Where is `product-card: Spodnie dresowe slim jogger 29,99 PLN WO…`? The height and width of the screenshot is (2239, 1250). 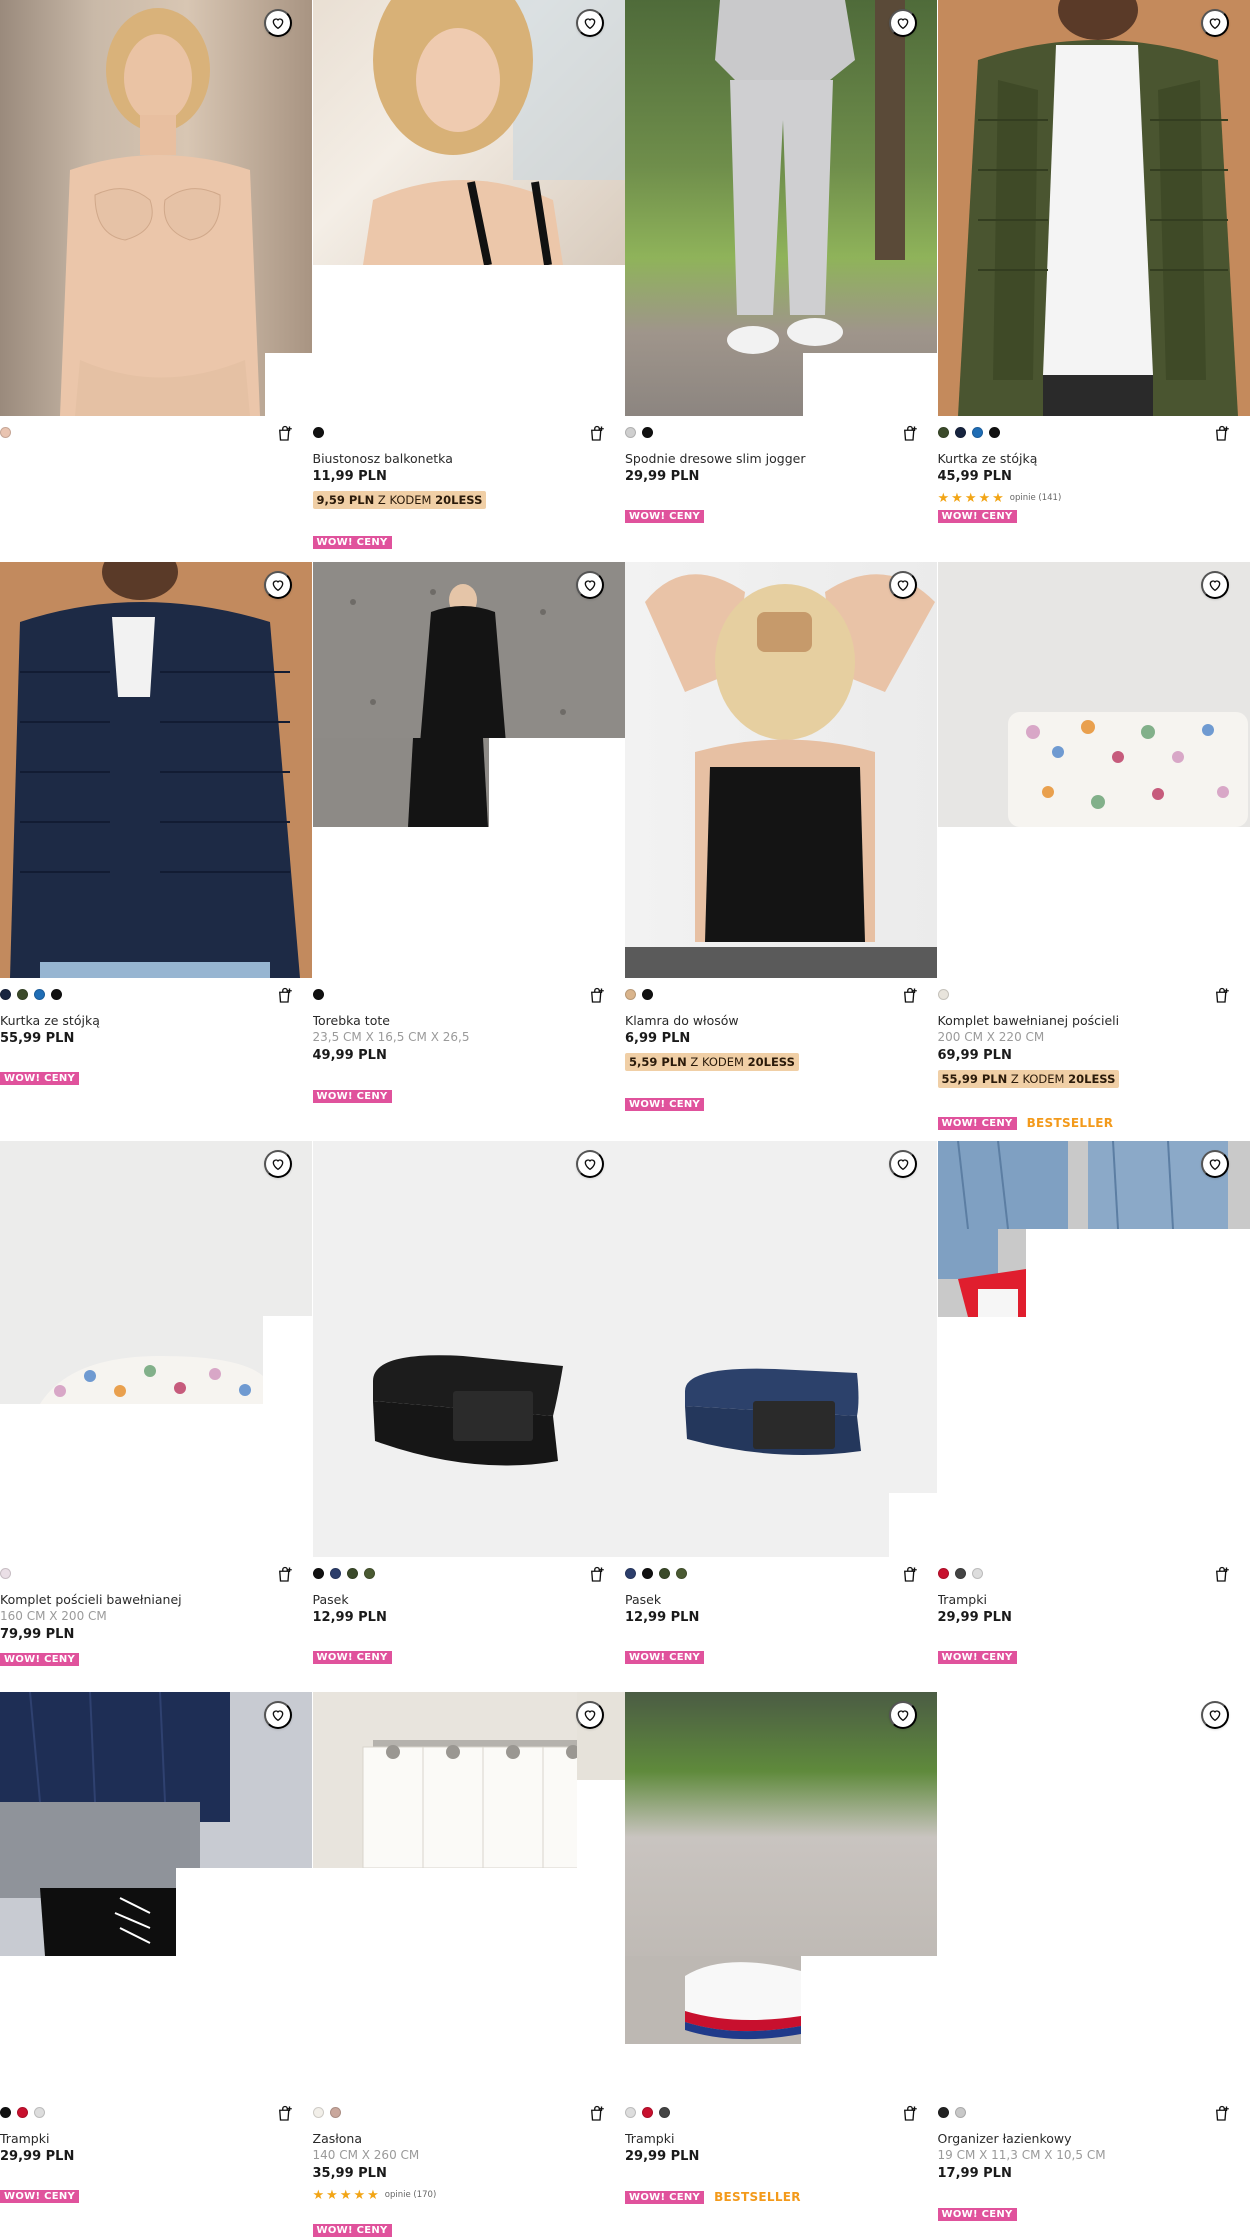
product-card: Spodnie dresowe slim jogger 29,99 PLN WO… is located at coordinates (781, 281).